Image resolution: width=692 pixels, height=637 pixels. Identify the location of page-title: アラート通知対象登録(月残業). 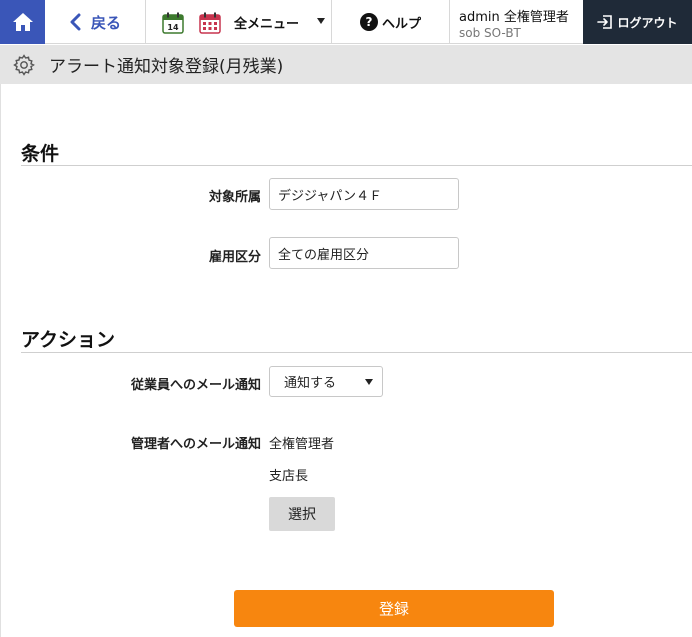
(166, 67).